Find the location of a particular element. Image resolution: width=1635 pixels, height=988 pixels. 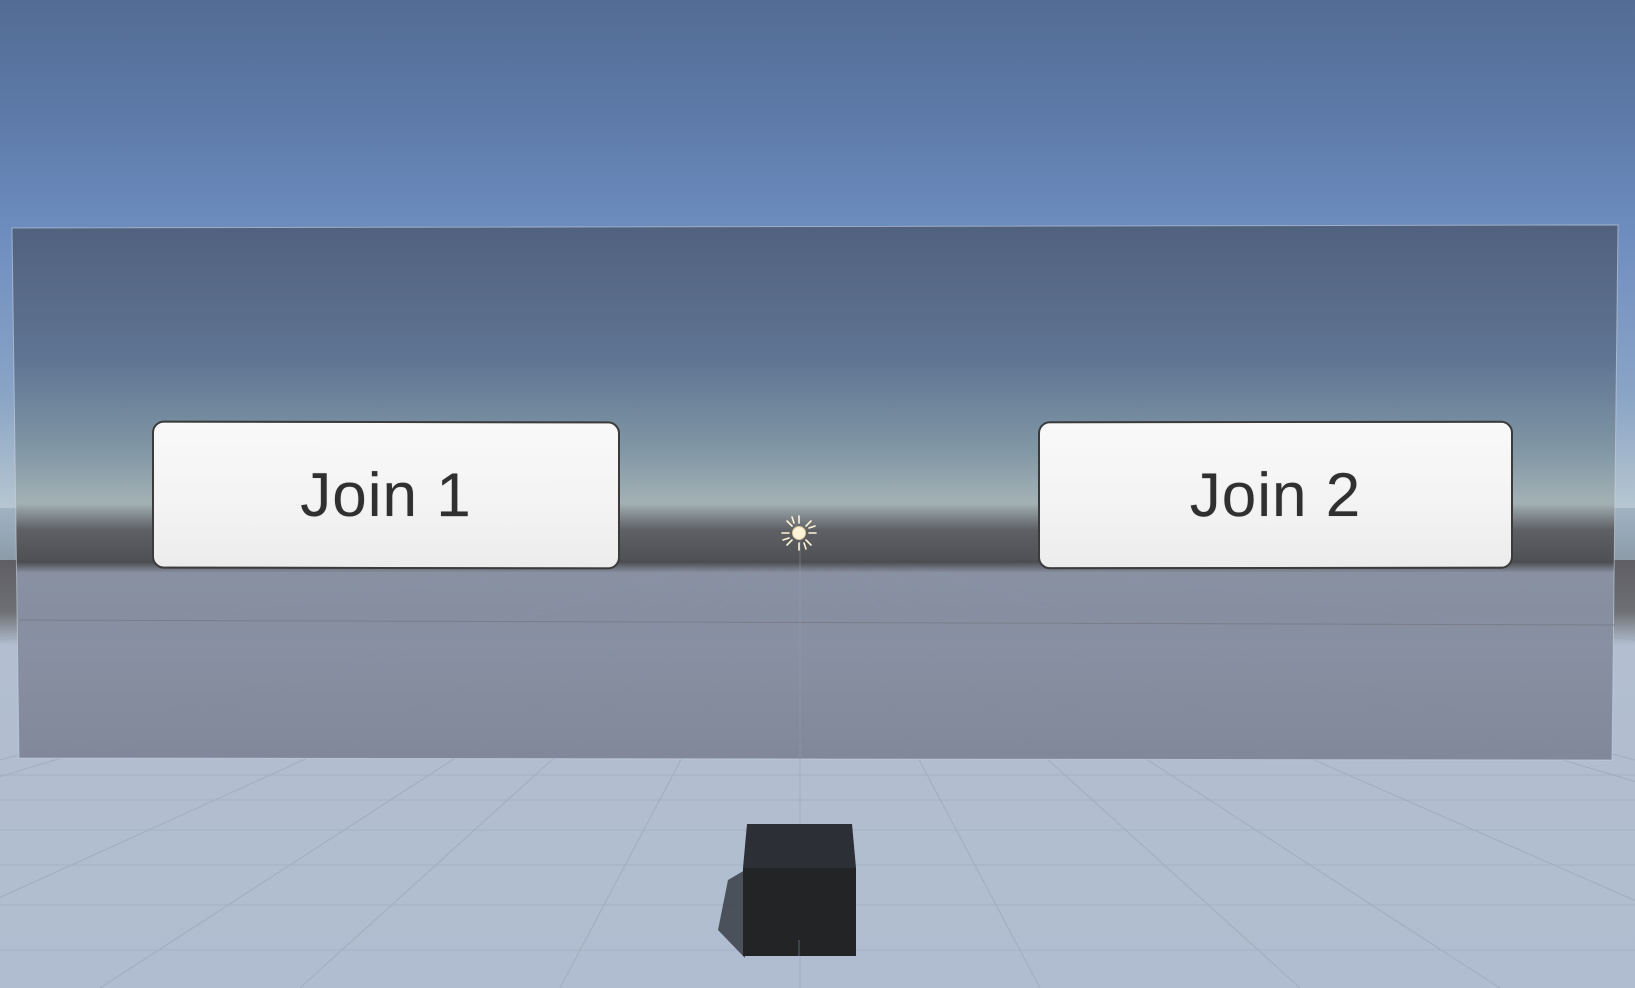

join-2-button: Join 2 is located at coordinates (1275, 495).